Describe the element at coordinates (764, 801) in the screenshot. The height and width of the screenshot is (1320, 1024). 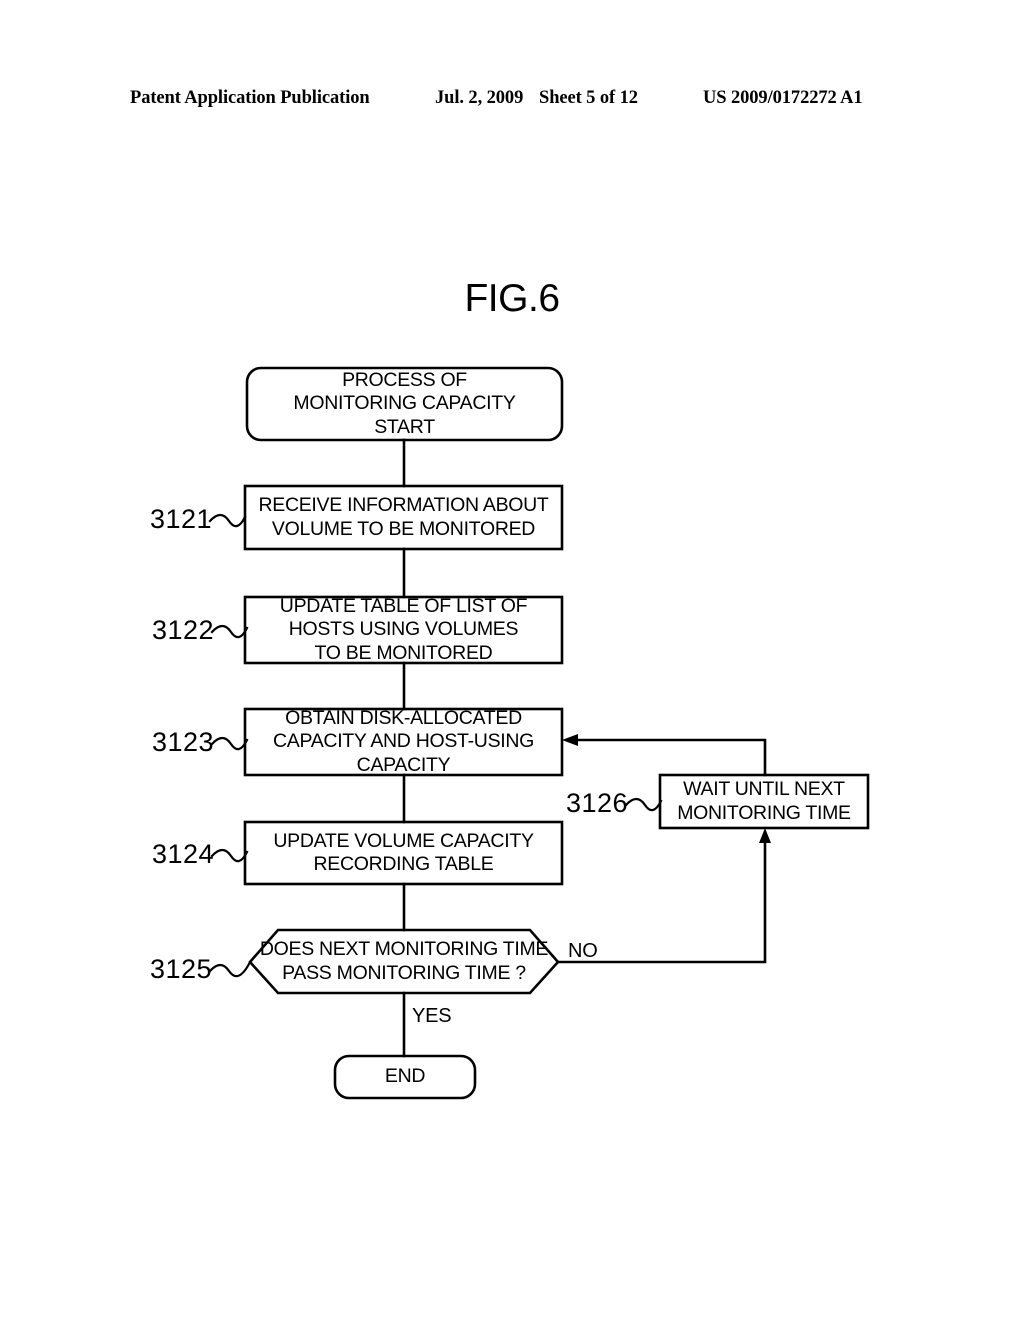
I see `node-3126-text: WAIT UNTIL NEXT MONITORING TIME` at that location.